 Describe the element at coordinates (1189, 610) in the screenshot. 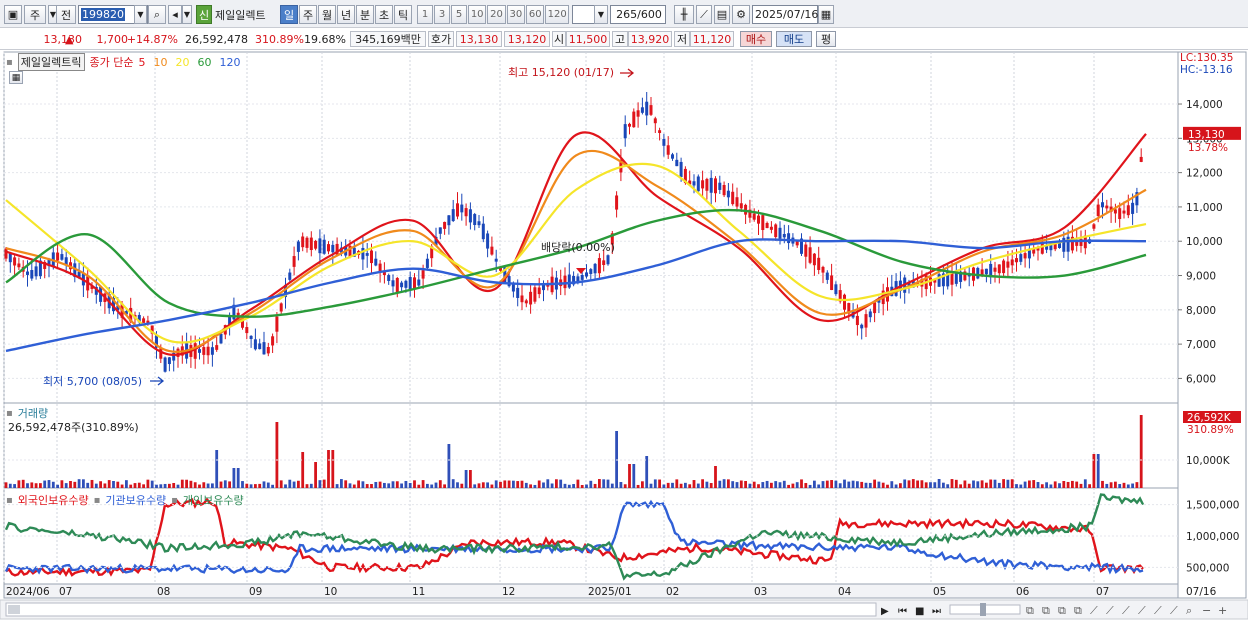

I see `drawing-tool-icon: ⌕` at that location.